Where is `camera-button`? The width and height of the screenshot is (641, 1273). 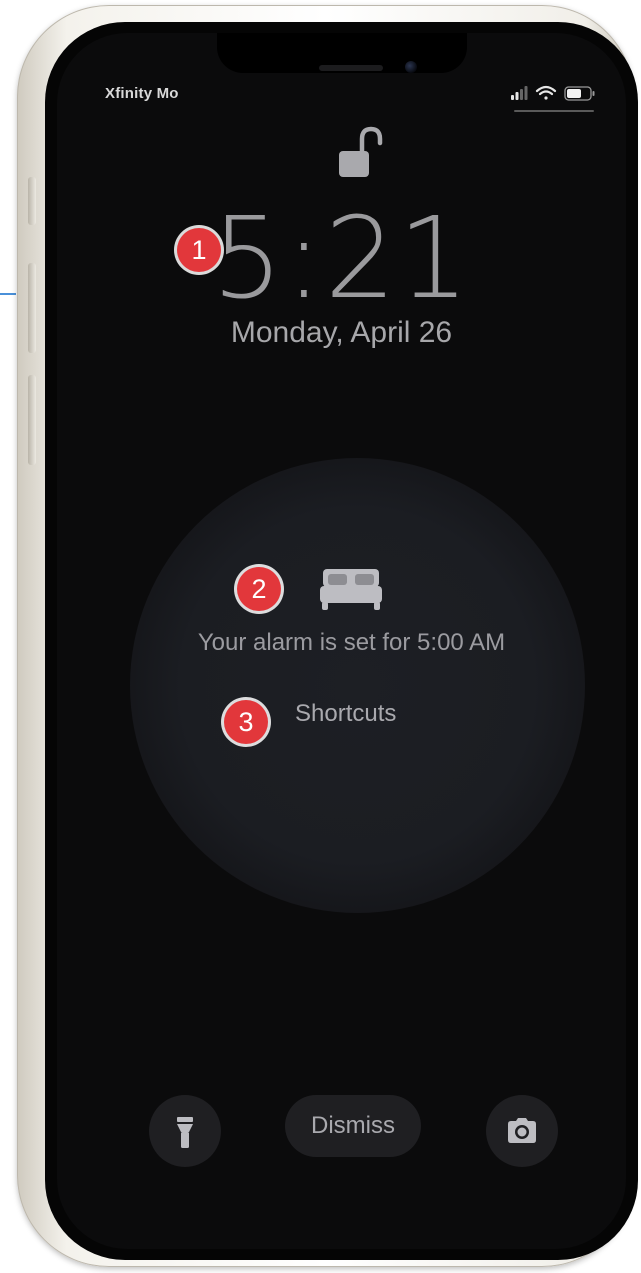
camera-button is located at coordinates (522, 1131).